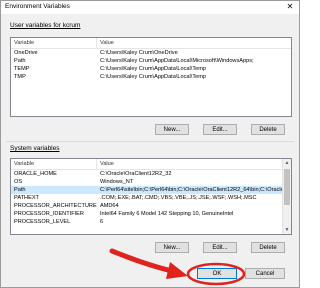 Image resolution: width=320 pixels, height=288 pixels. Describe the element at coordinates (148, 263) in the screenshot. I see `red-arrow-icon` at that location.